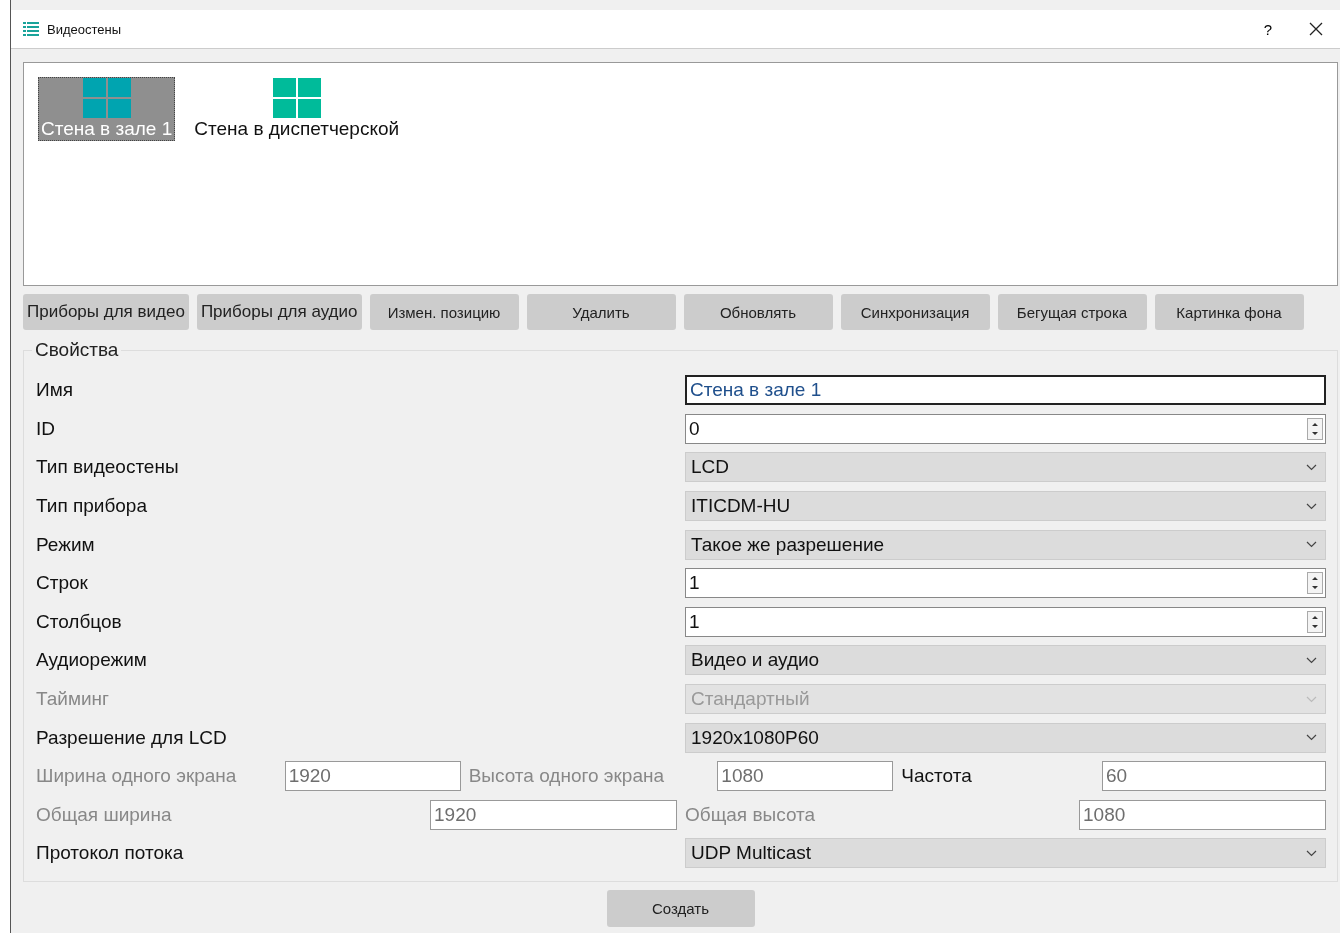  Describe the element at coordinates (758, 312) in the screenshot. I see `toolbar-button: Обновлять` at that location.